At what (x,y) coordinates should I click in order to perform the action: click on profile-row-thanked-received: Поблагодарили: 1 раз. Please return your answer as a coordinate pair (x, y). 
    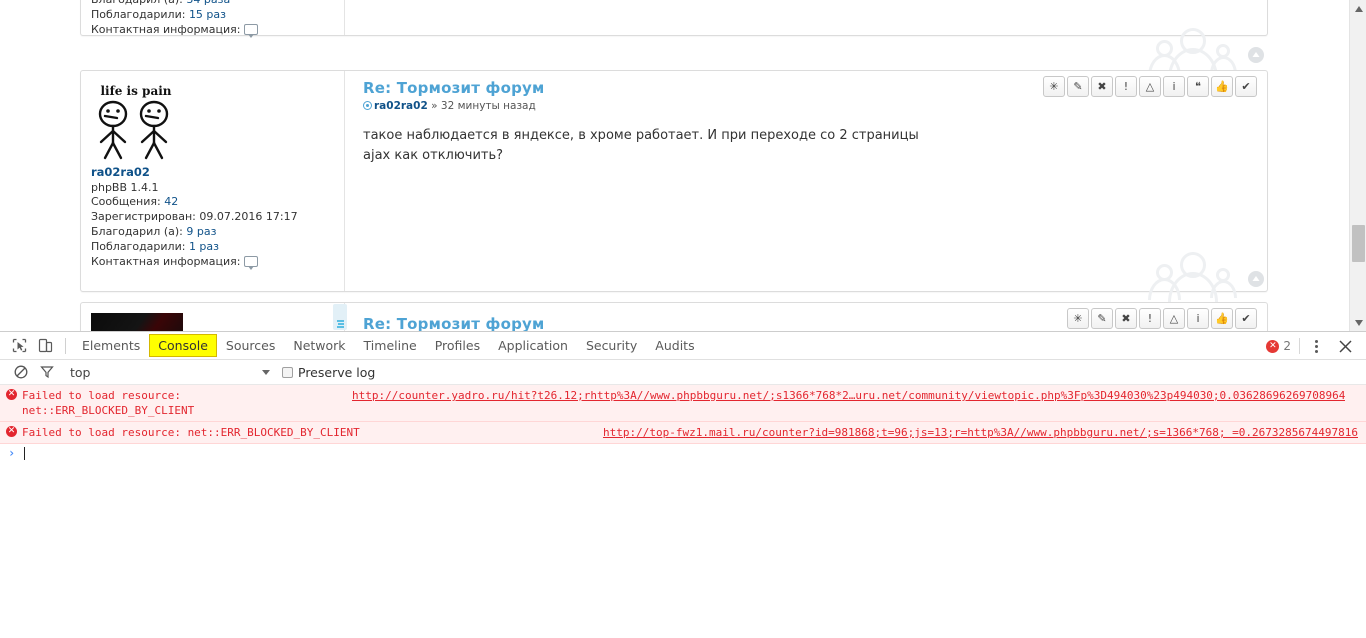
    Looking at the image, I should click on (213, 247).